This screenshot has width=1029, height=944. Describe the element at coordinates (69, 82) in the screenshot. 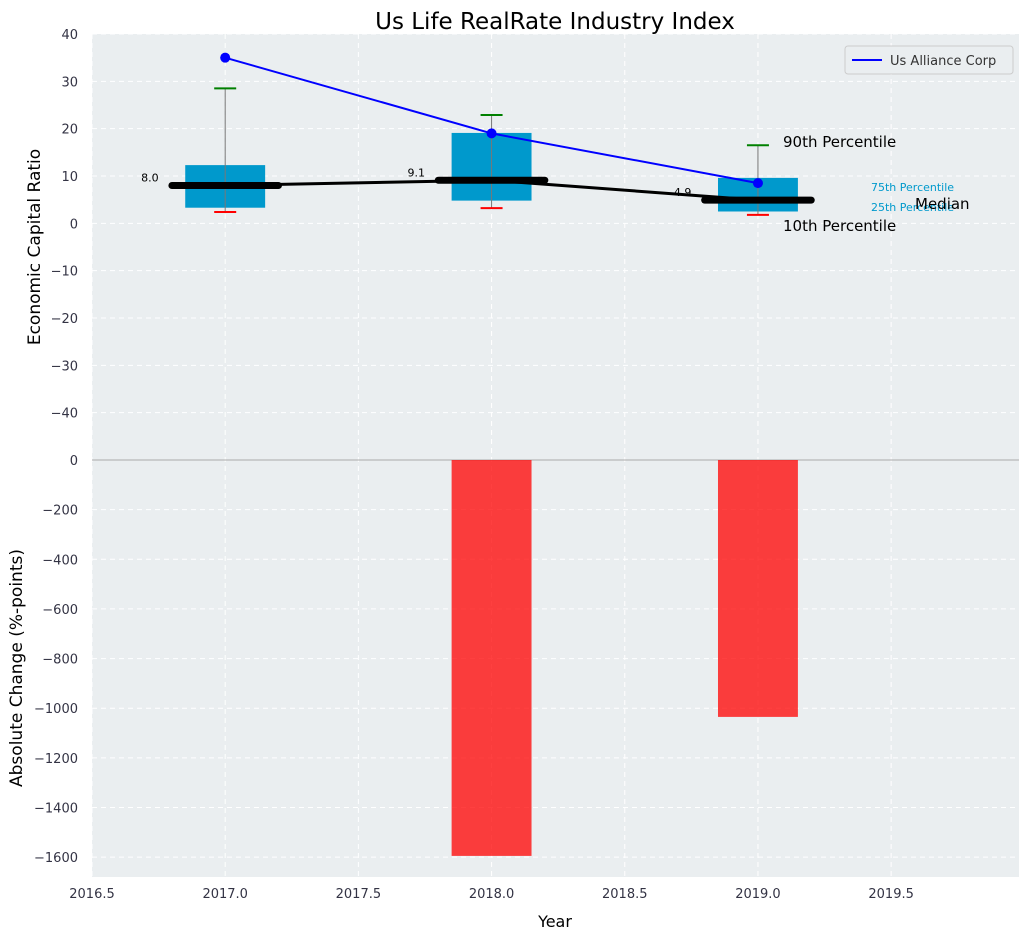

I see `y-tick-label: 30` at that location.